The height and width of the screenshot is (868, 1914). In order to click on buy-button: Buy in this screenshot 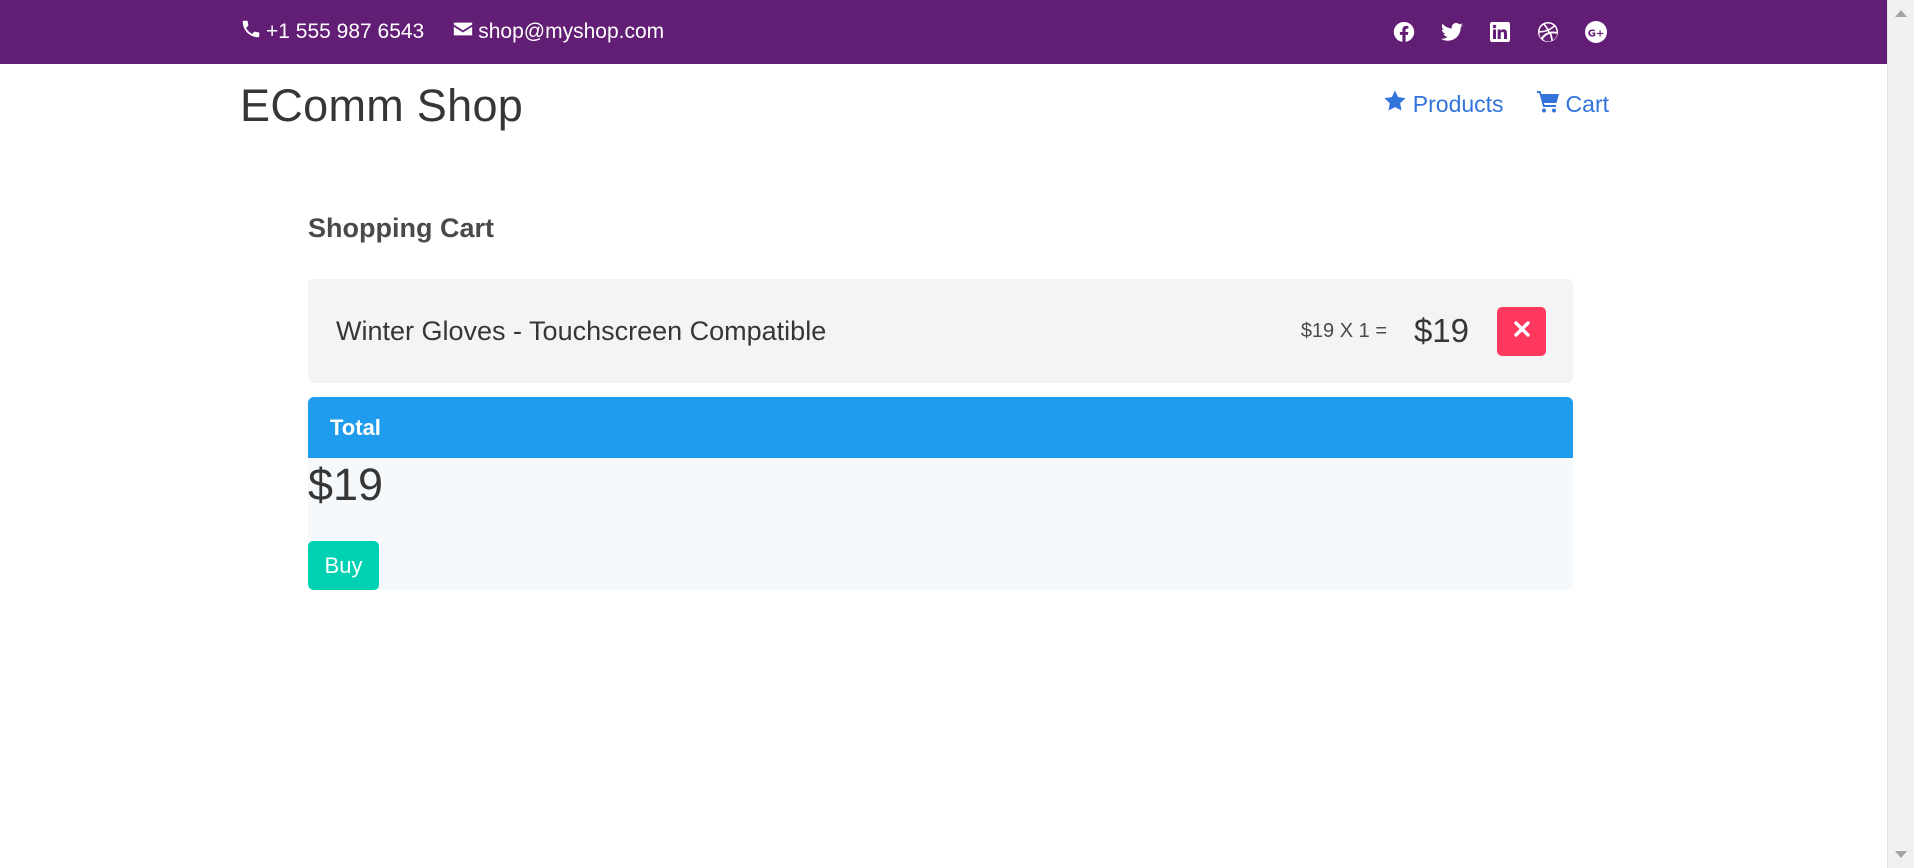, I will do `click(343, 565)`.